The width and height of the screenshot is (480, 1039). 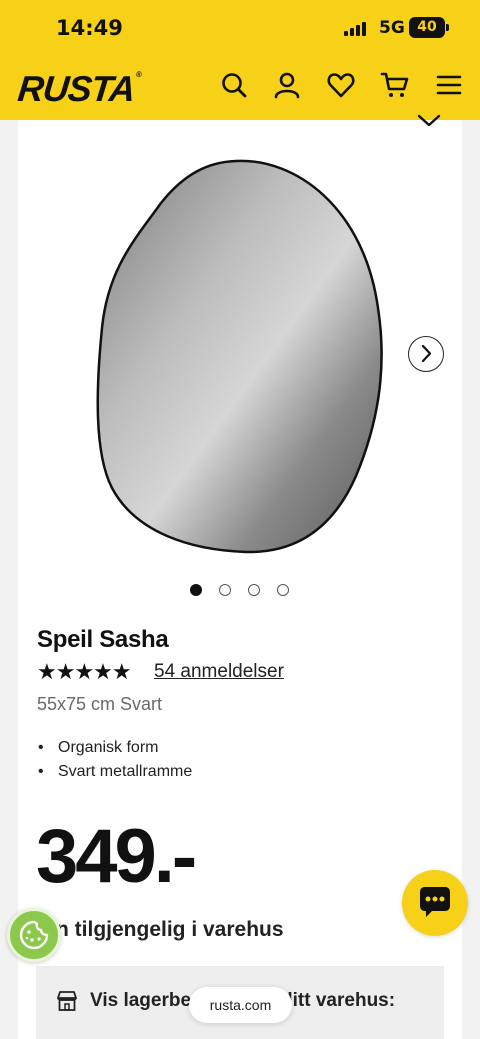 I want to click on product-price: 349.-, so click(x=116, y=856).